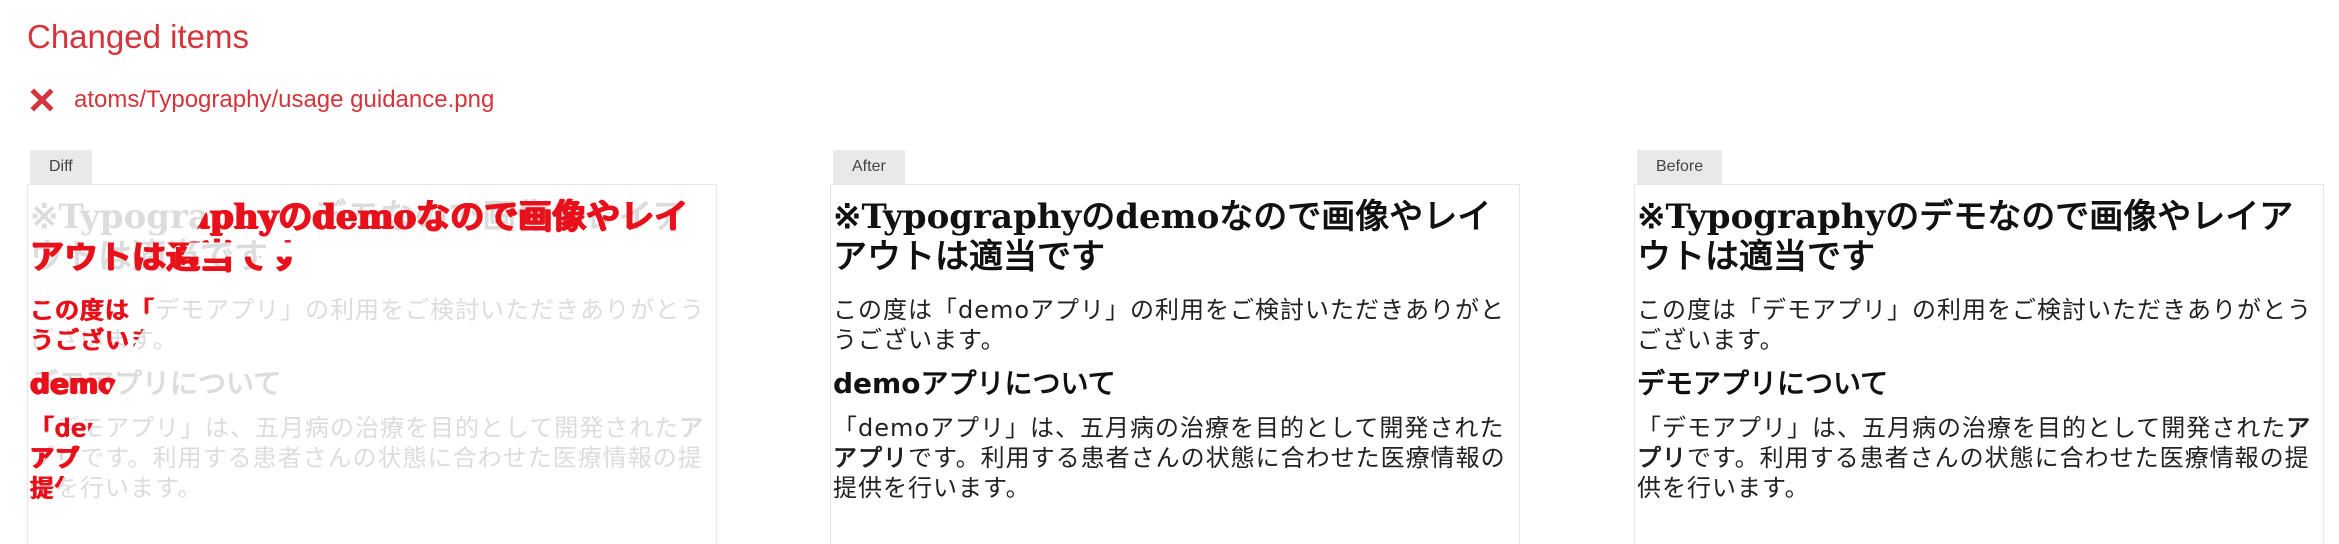  Describe the element at coordinates (1965, 237) in the screenshot. I see `before-heading: ※Typographyのデモなので画像やレイアウトは適当です` at that location.